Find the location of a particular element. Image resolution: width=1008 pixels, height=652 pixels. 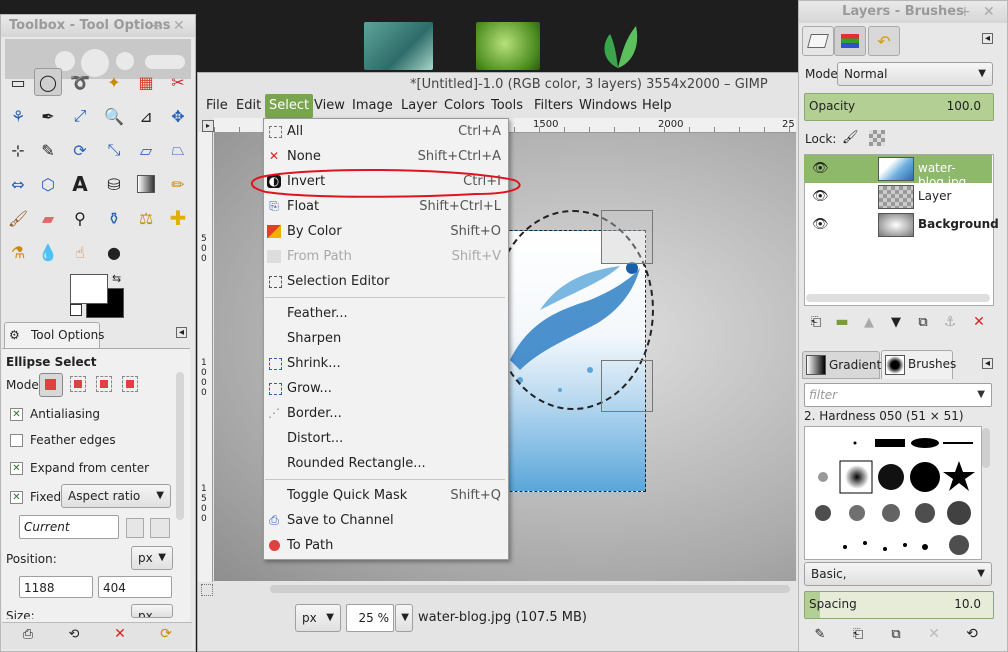

shear-tool-icon: ▱ is located at coordinates (146, 150).